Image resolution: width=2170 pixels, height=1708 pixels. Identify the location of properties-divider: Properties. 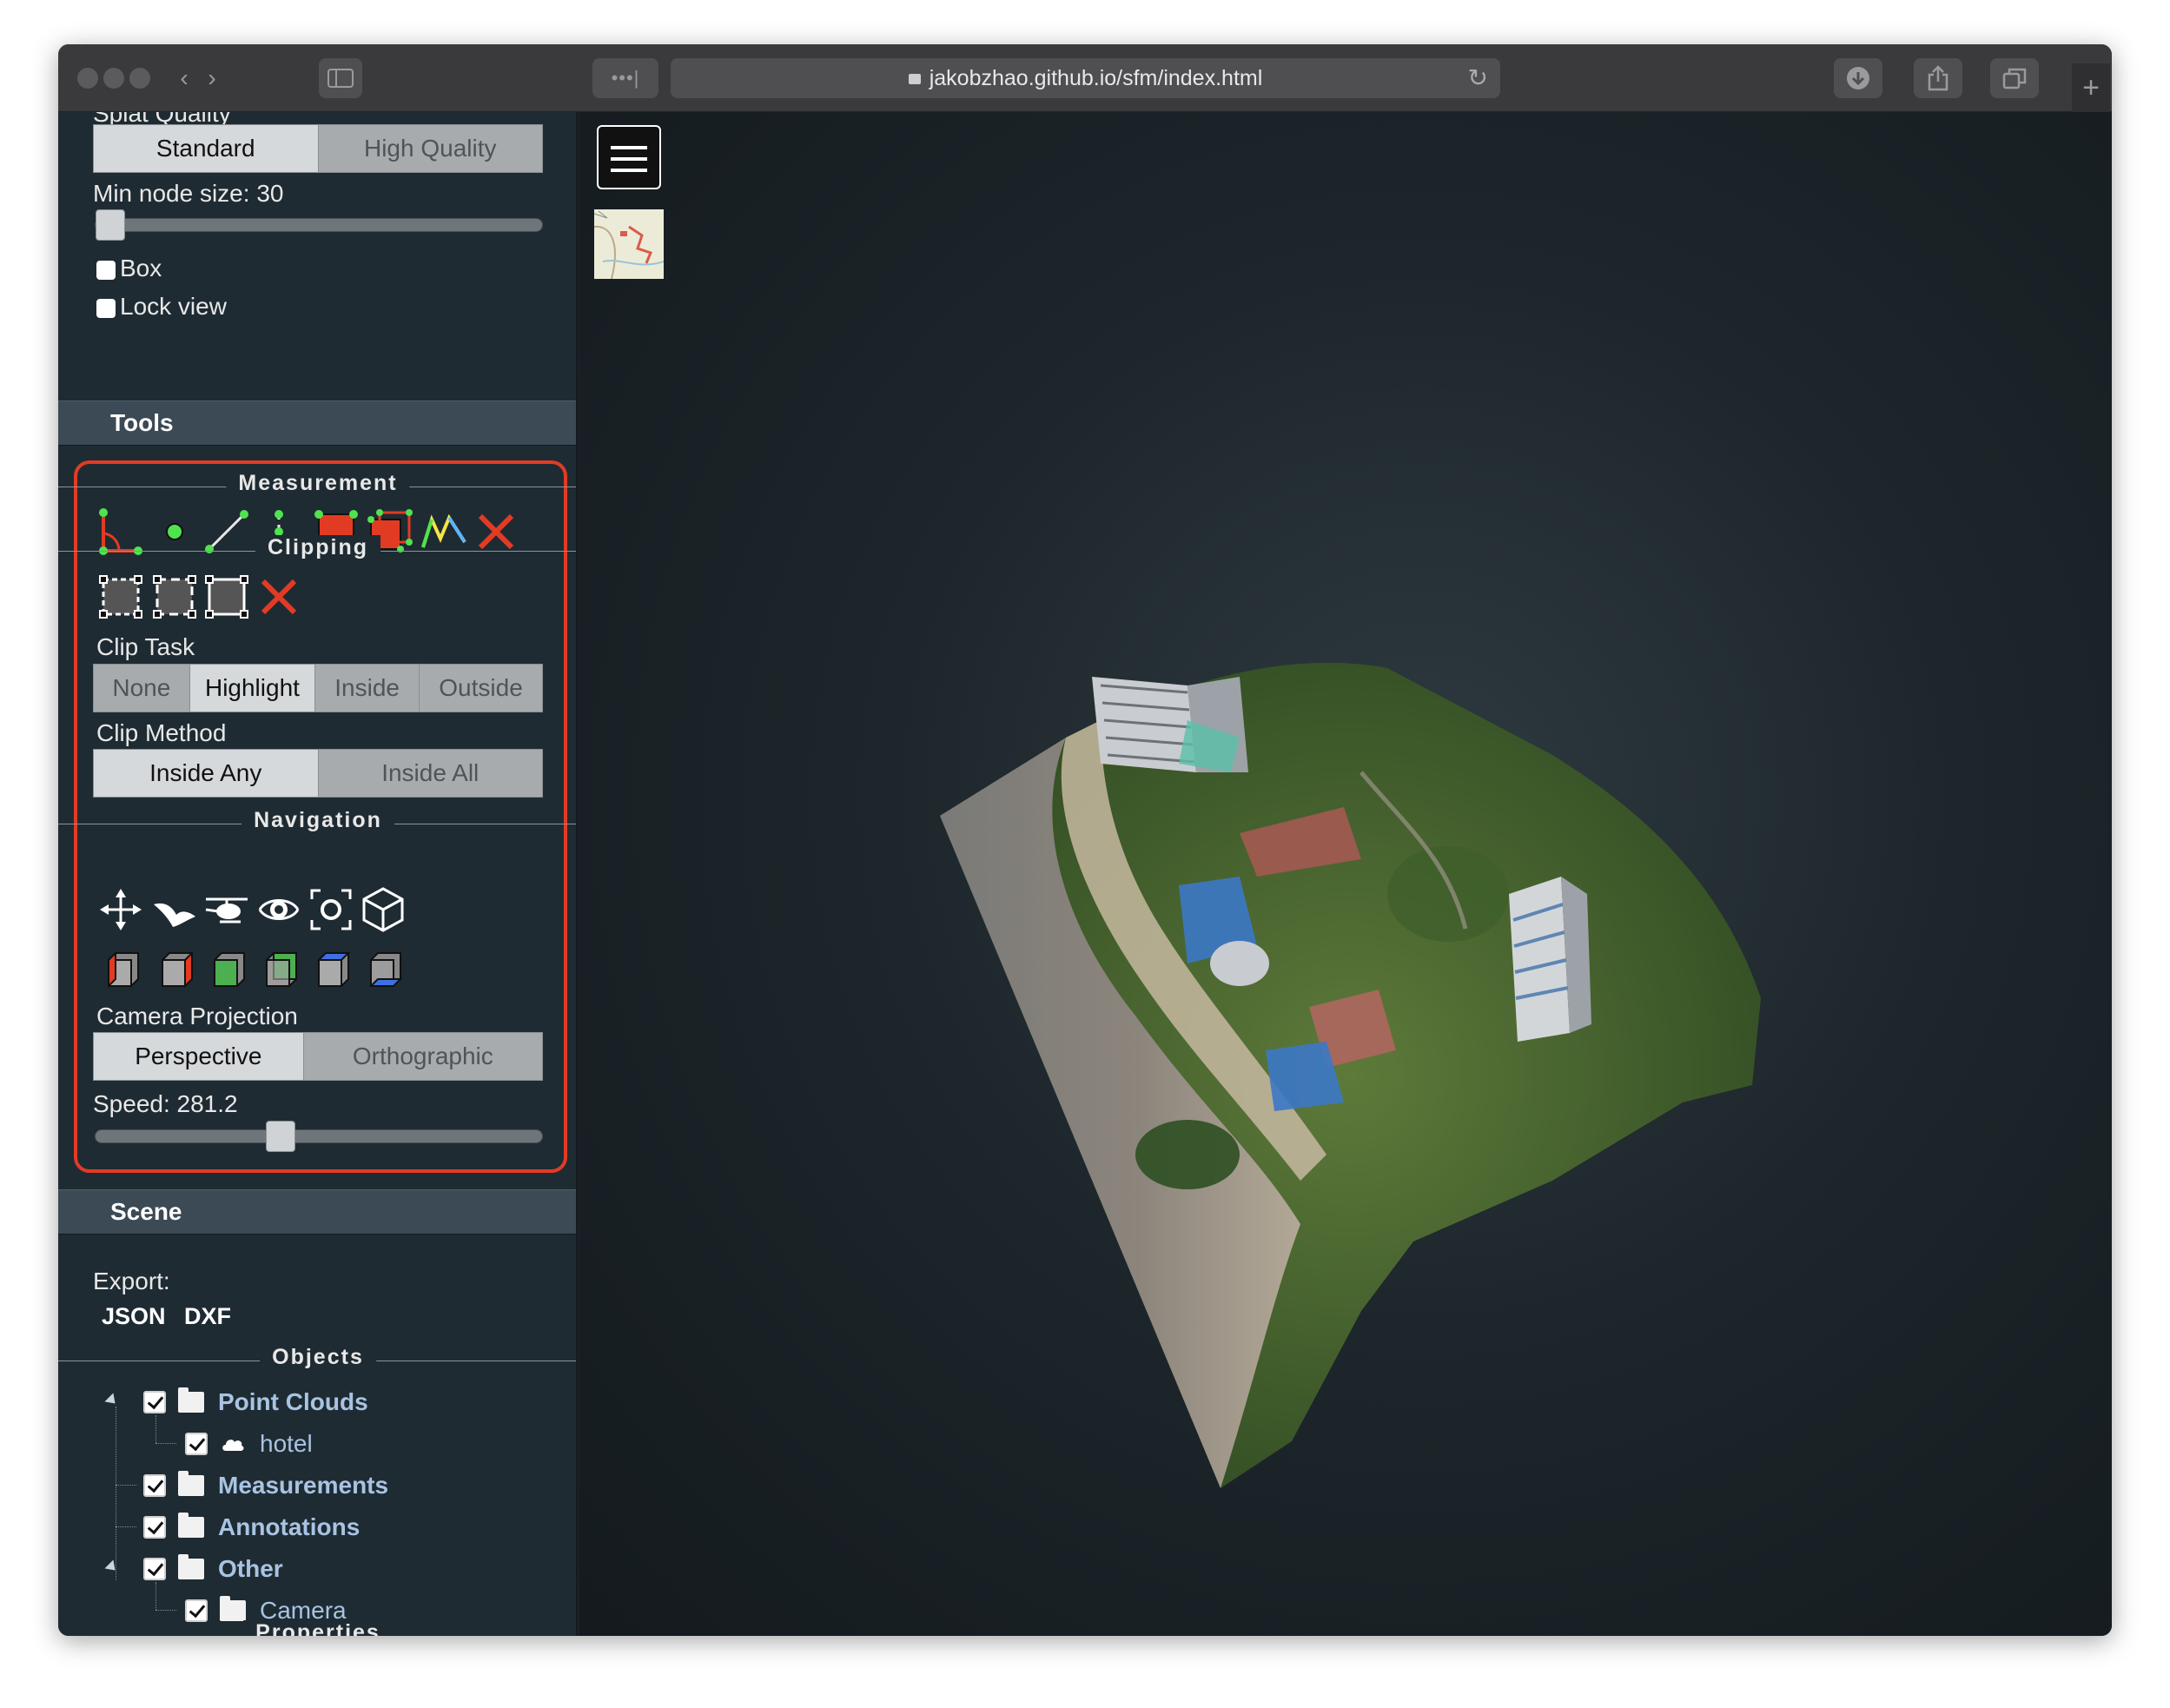
(317, 1627).